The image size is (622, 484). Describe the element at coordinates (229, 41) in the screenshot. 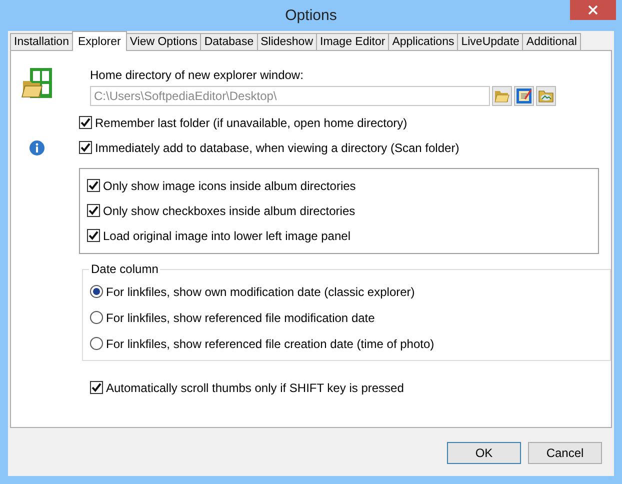

I see `tab: Database` at that location.